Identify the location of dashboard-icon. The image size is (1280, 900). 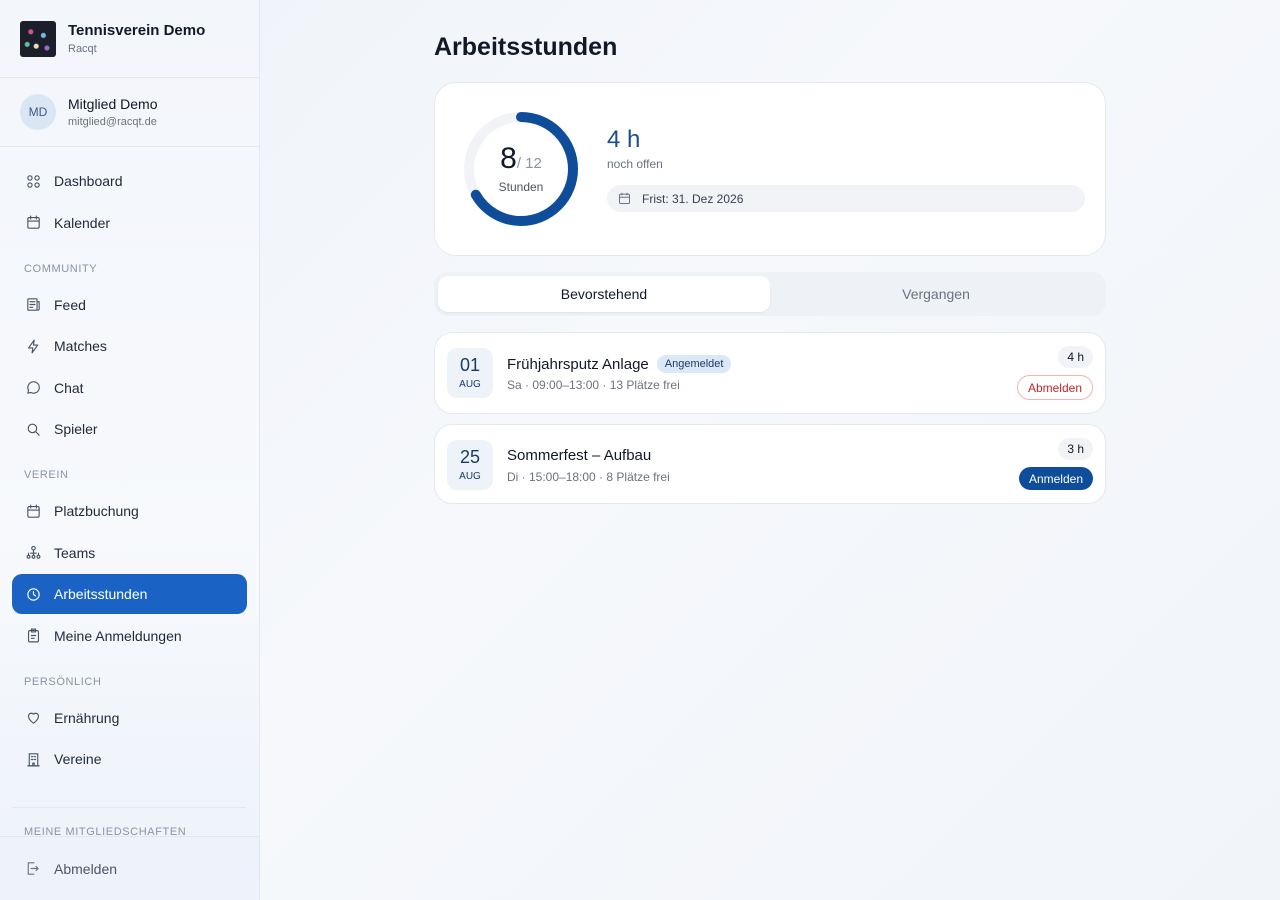
(33, 181).